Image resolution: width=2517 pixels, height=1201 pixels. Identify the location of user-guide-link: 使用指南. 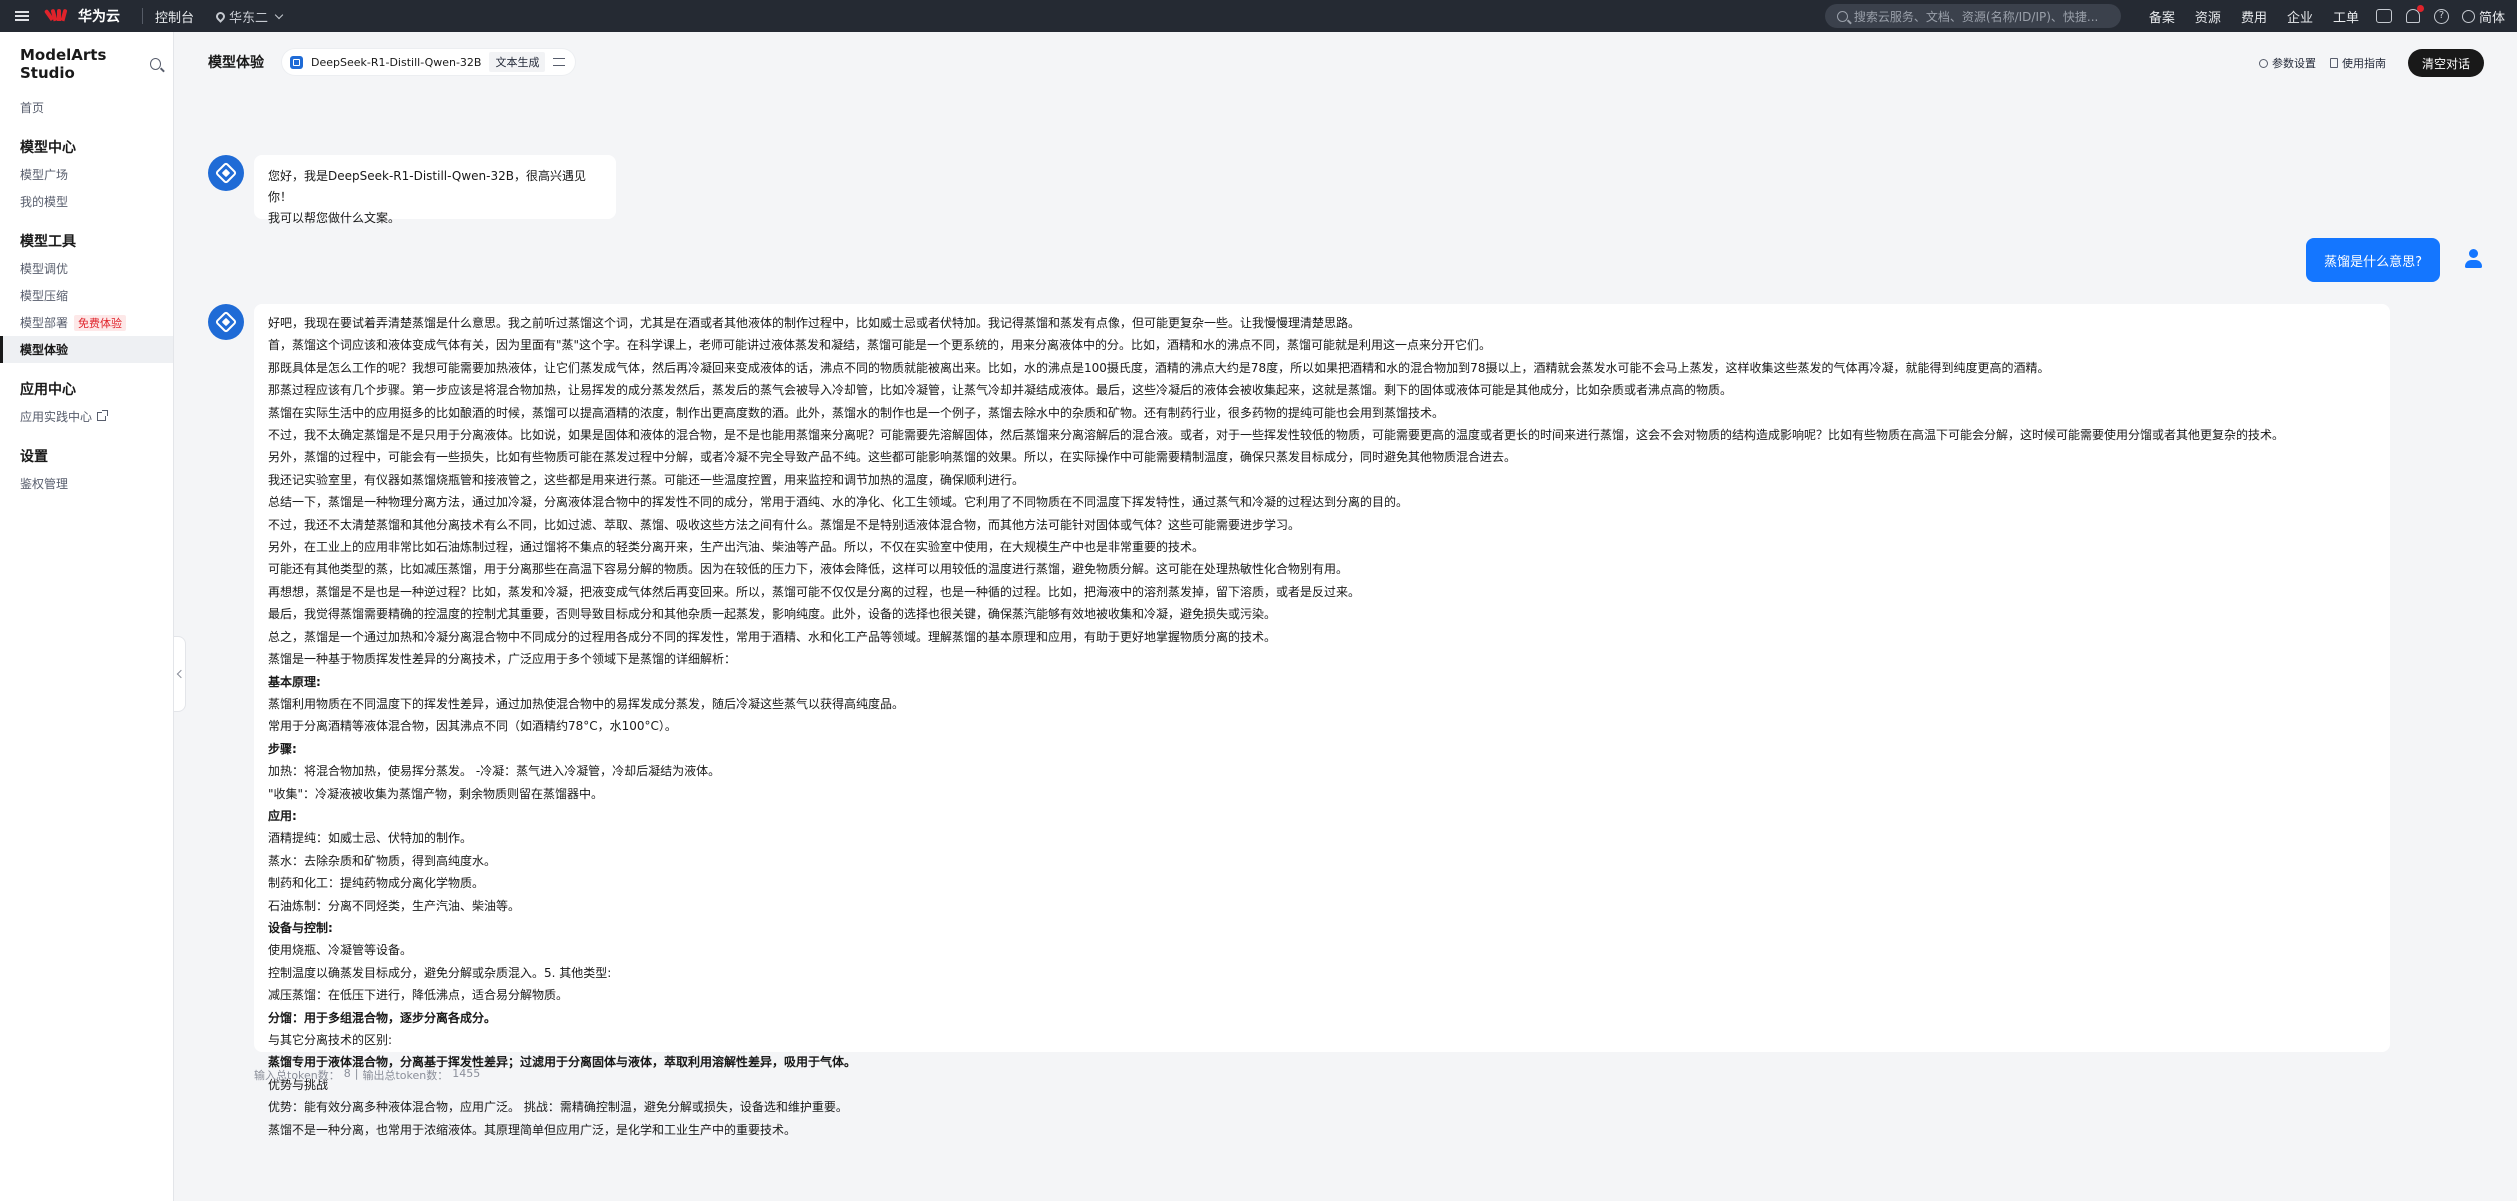
(2357, 63).